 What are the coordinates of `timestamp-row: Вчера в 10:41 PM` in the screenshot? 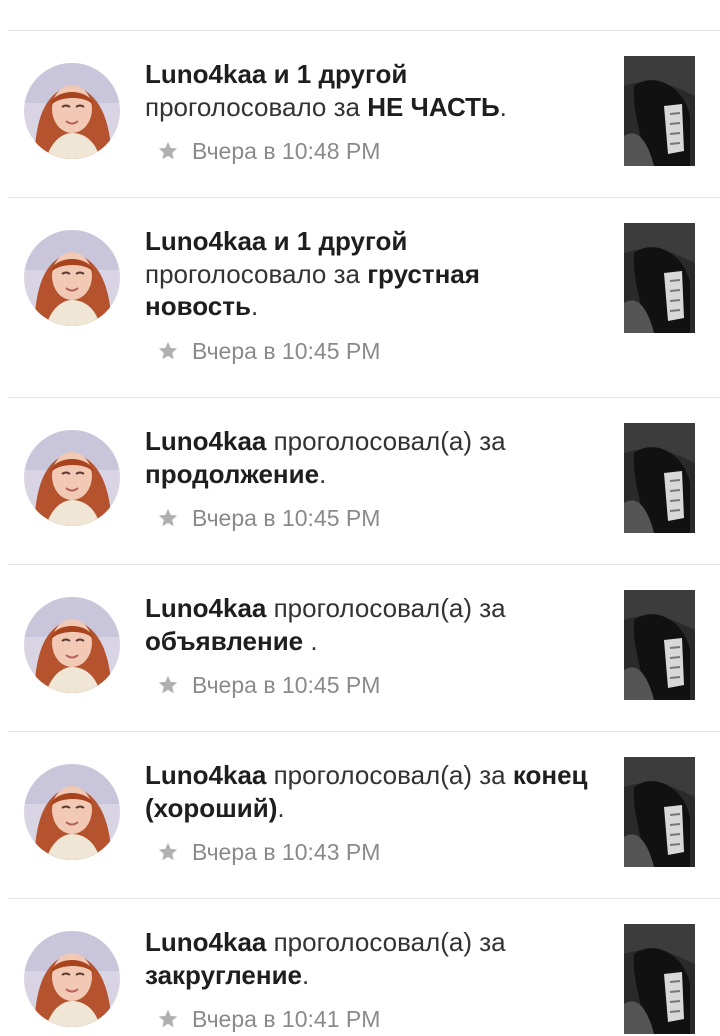 It's located at (268, 1019).